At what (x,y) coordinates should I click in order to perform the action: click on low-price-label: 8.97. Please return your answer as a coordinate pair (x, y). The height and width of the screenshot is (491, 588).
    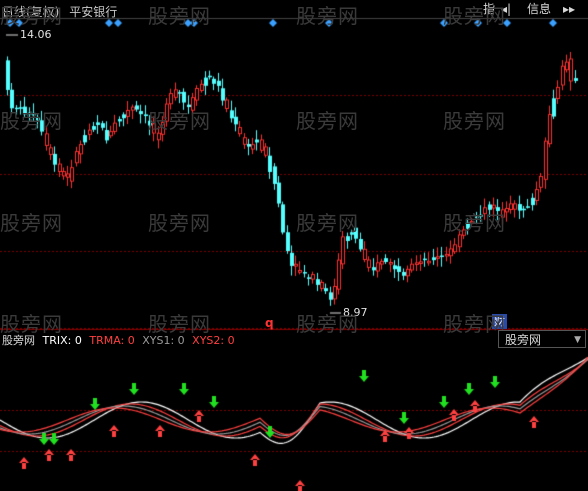
    Looking at the image, I should click on (355, 312).